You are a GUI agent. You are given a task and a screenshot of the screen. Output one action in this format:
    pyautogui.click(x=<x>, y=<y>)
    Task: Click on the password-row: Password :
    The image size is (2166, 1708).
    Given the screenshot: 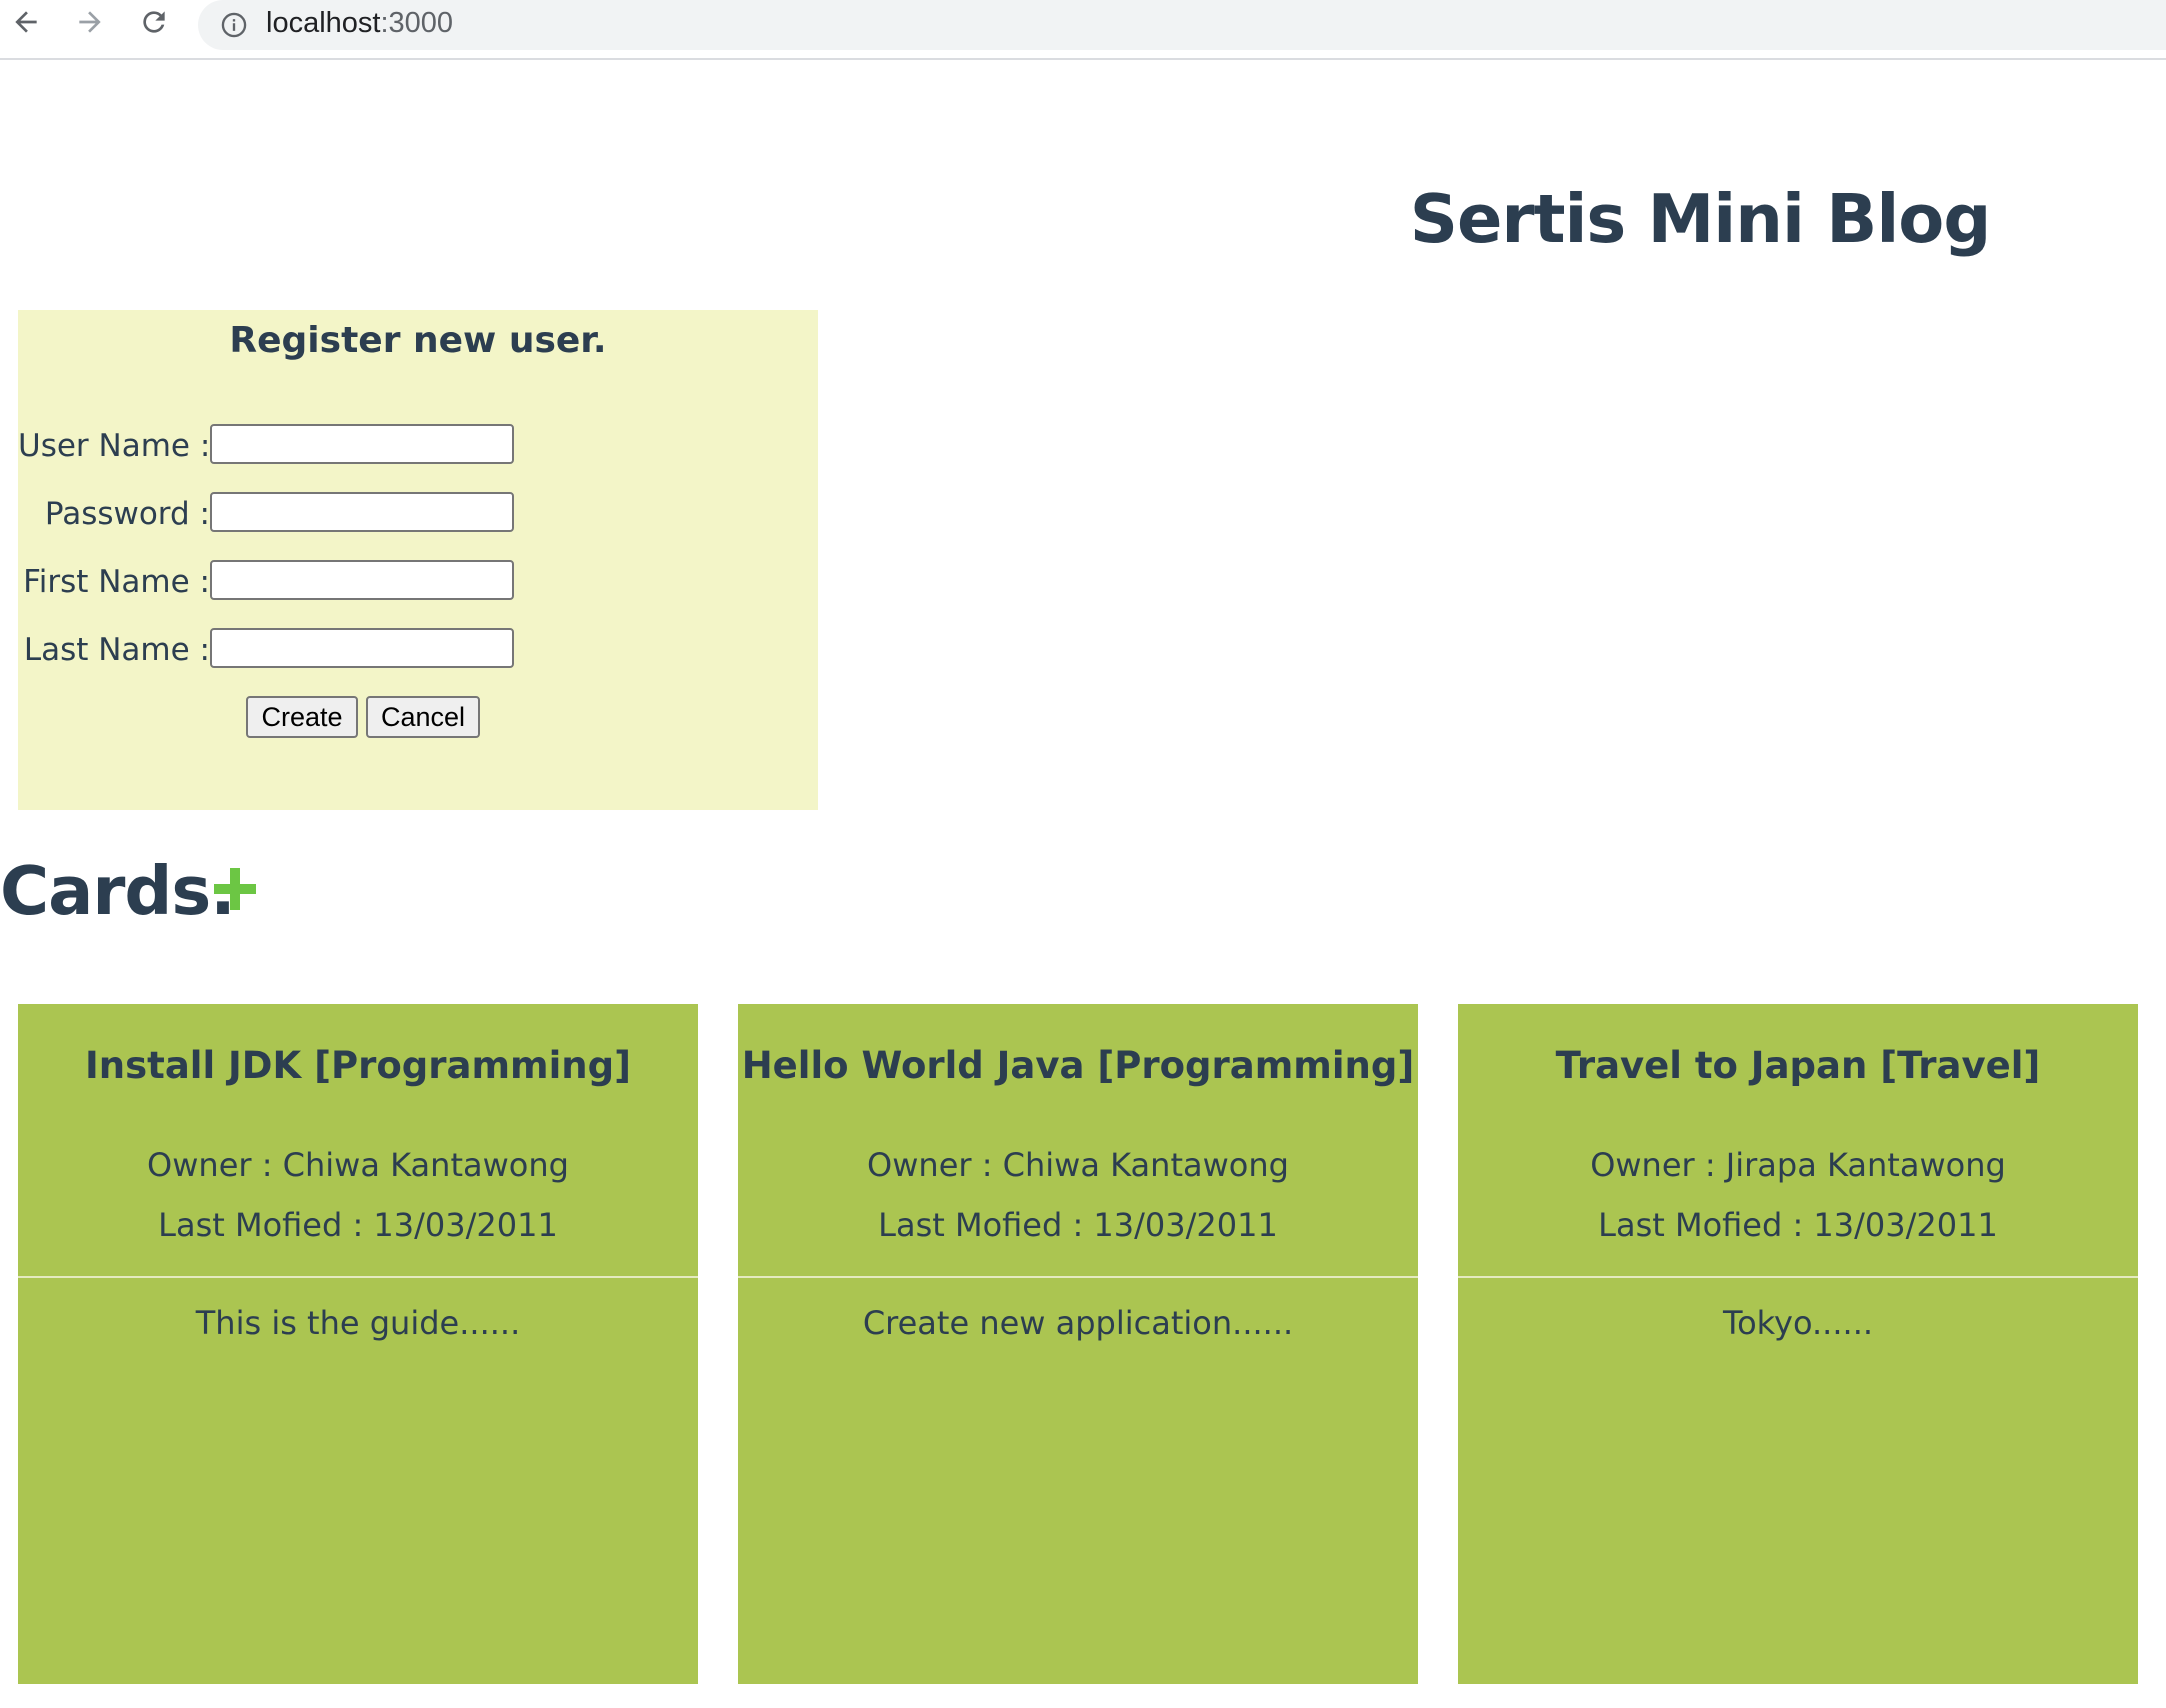 What is the action you would take?
    pyautogui.click(x=418, y=514)
    